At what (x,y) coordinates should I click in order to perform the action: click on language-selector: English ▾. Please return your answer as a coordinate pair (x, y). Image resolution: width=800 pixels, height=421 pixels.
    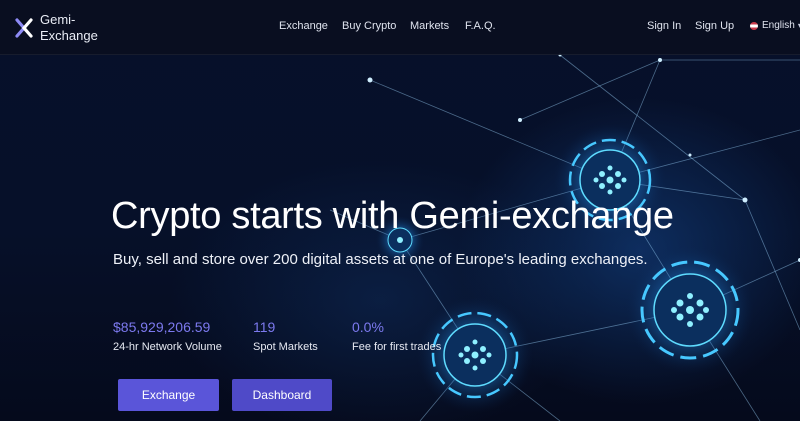
    Looking at the image, I should click on (775, 25).